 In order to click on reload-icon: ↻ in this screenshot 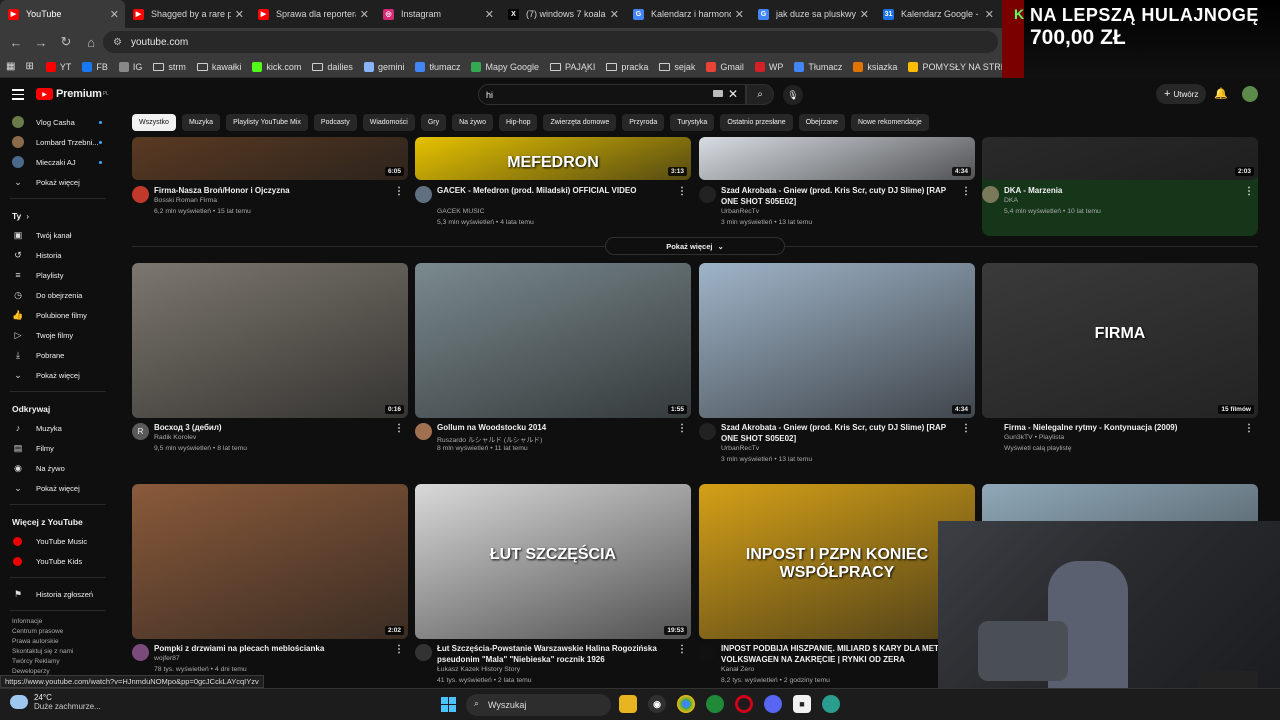, I will do `click(66, 42)`.